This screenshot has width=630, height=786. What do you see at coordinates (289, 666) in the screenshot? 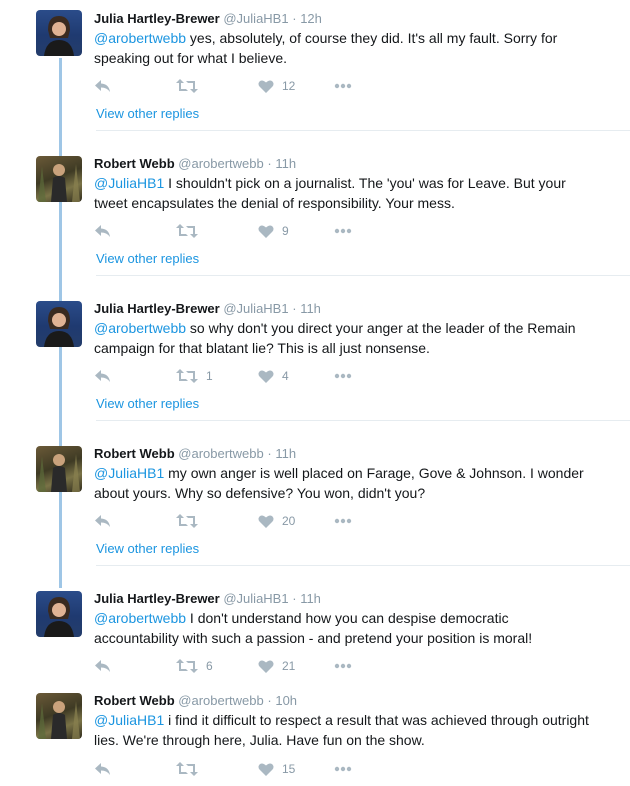
I see `like-count: 21` at bounding box center [289, 666].